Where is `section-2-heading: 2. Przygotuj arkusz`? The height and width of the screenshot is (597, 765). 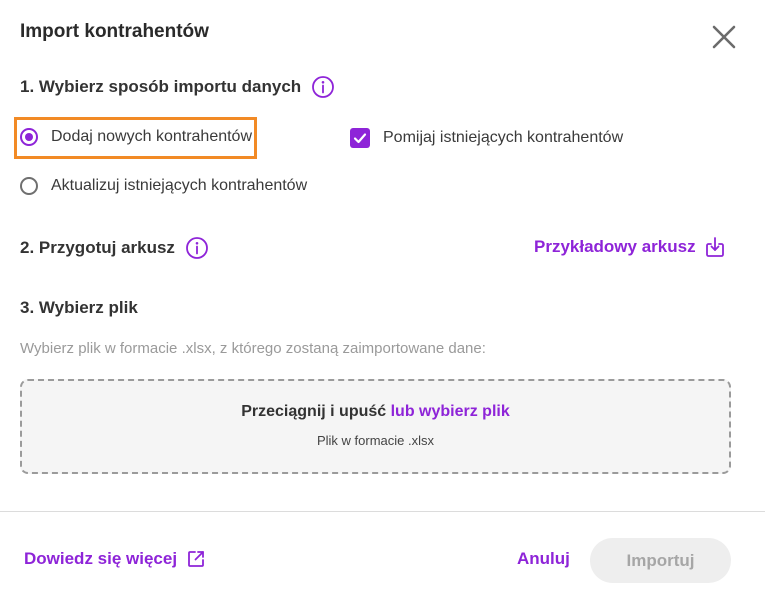
section-2-heading: 2. Przygotuj arkusz is located at coordinates (114, 248).